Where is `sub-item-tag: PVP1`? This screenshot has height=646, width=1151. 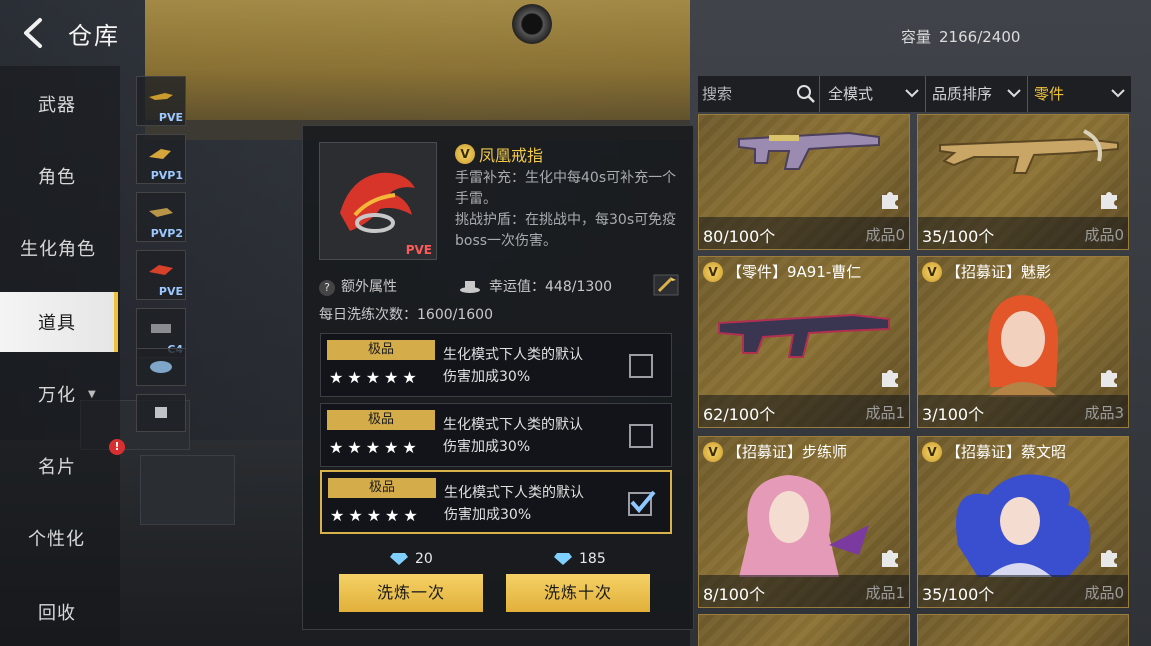
sub-item-tag: PVP1 is located at coordinates (166, 175).